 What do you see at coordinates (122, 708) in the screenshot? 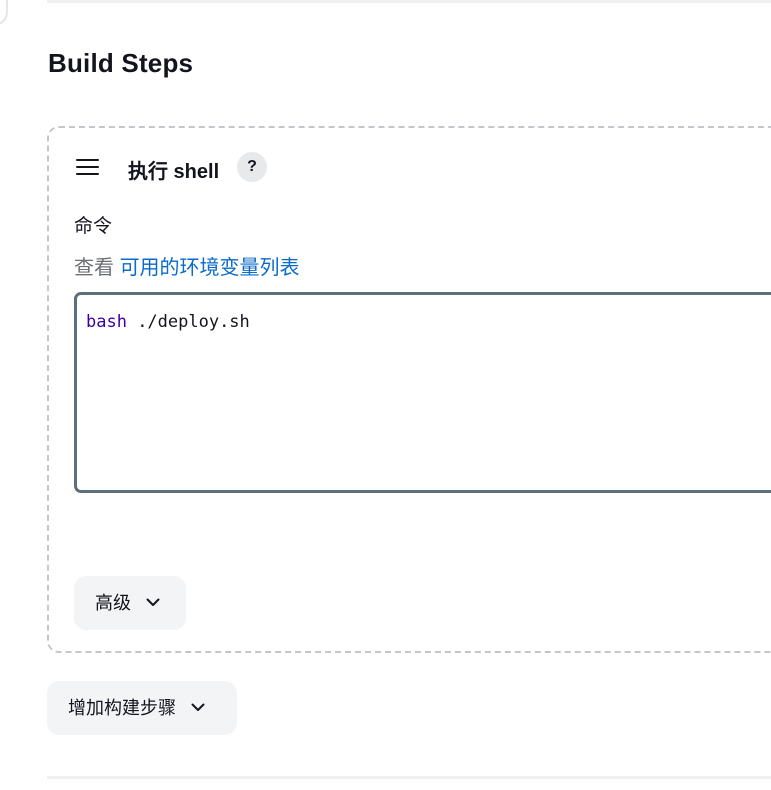
I see `add-build-step-label: 增加构建步骤` at bounding box center [122, 708].